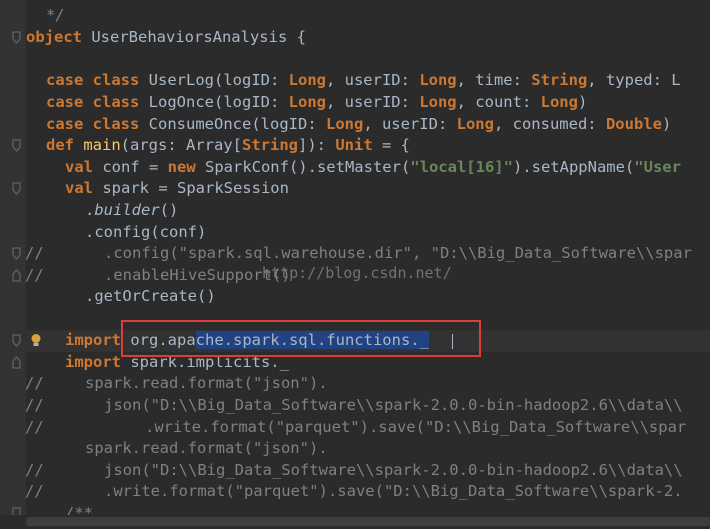  I want to click on code-line: .getOrCreate(), so click(355, 297).